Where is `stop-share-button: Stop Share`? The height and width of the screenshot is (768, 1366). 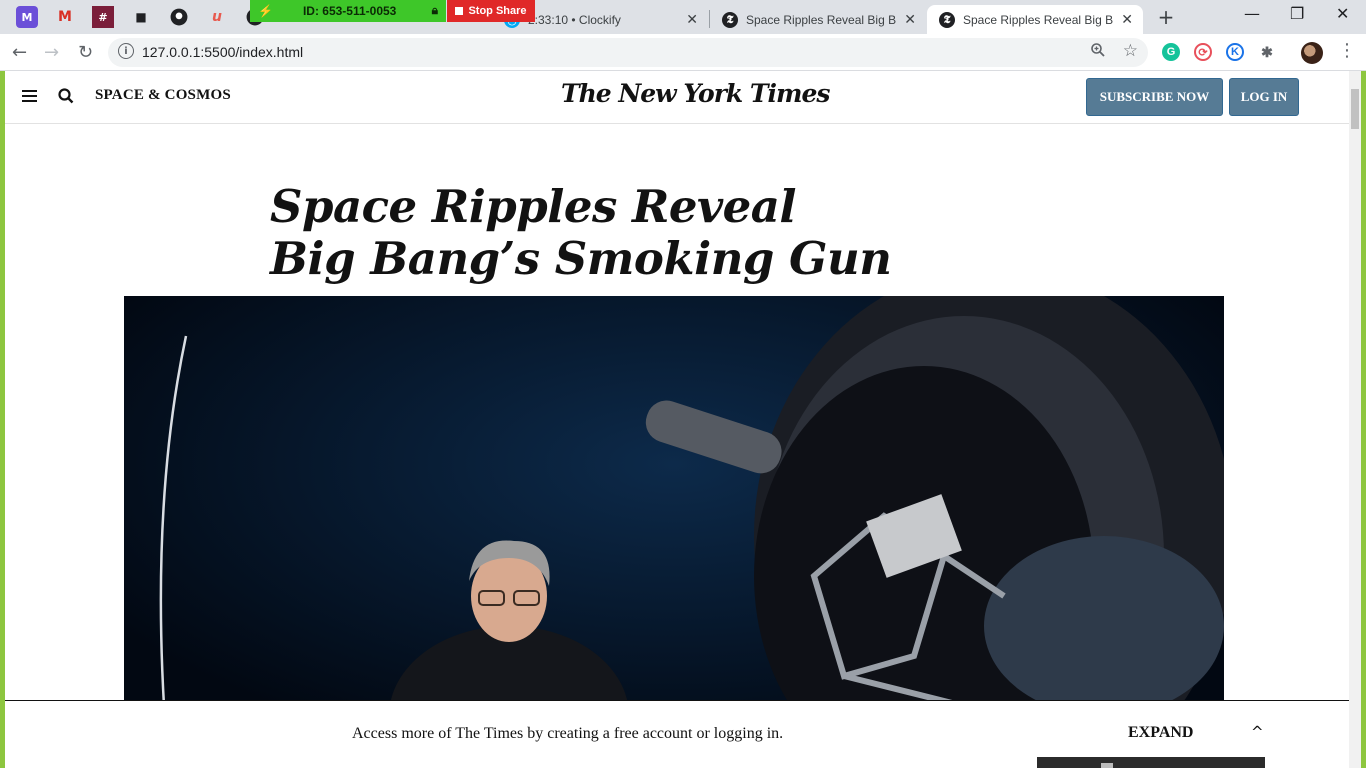
stop-share-button: Stop Share is located at coordinates (491, 11).